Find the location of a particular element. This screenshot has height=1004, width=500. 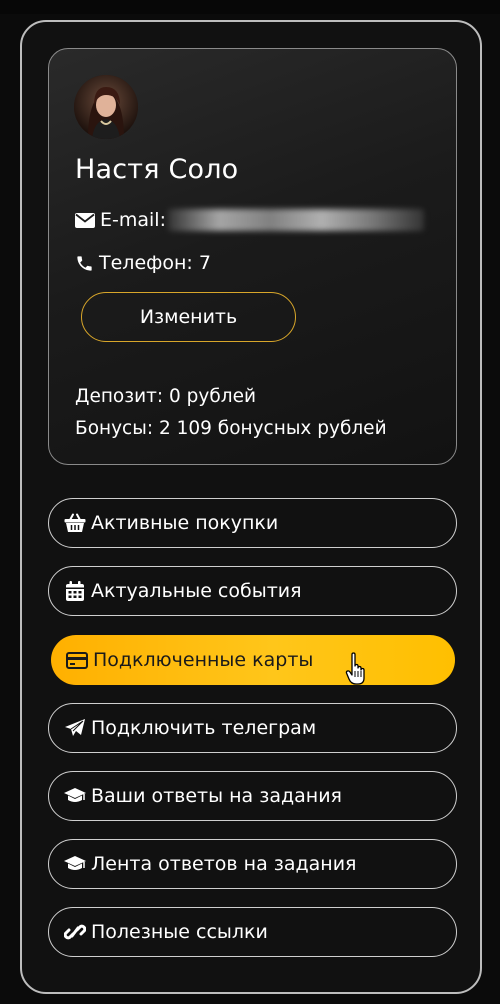

phone-label: Телефон: is located at coordinates (146, 263).